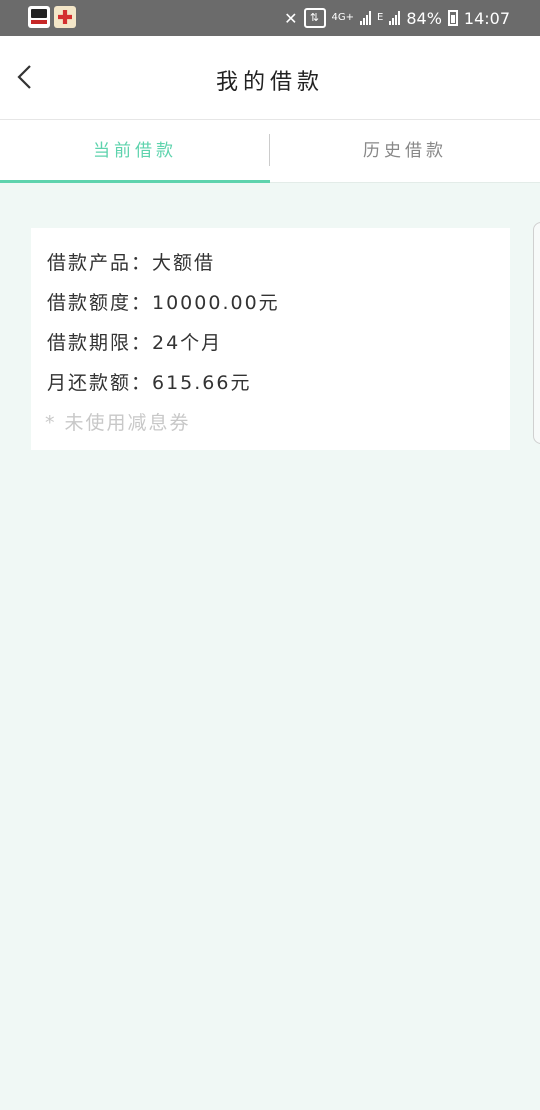 The width and height of the screenshot is (540, 1110). Describe the element at coordinates (269, 82) in the screenshot. I see `page-title: 我的借款` at that location.